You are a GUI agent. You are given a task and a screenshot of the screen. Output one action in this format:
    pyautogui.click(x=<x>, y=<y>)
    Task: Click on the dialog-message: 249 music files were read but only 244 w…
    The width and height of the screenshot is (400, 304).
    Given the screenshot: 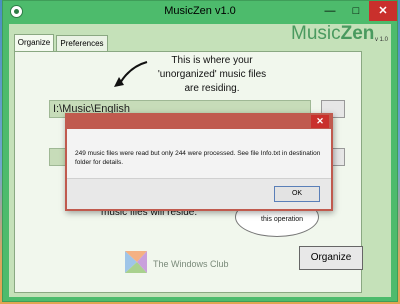 What is the action you would take?
    pyautogui.click(x=198, y=158)
    